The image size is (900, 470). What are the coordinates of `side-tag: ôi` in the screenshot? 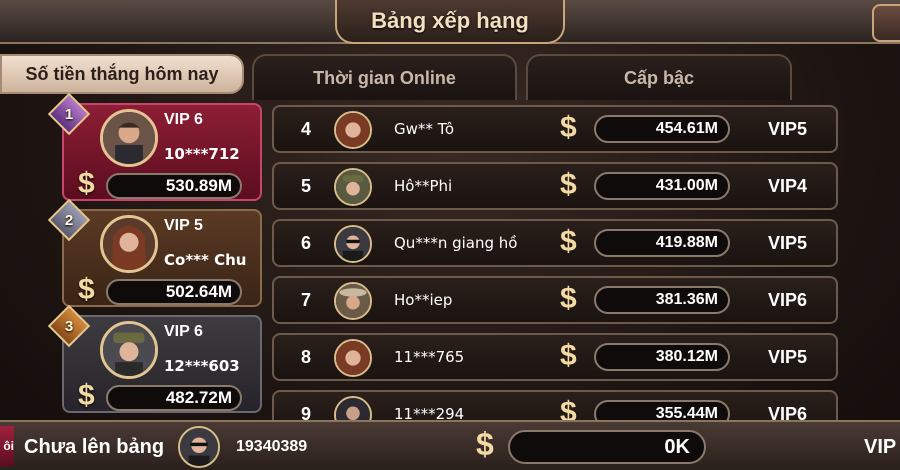 It's located at (7, 446).